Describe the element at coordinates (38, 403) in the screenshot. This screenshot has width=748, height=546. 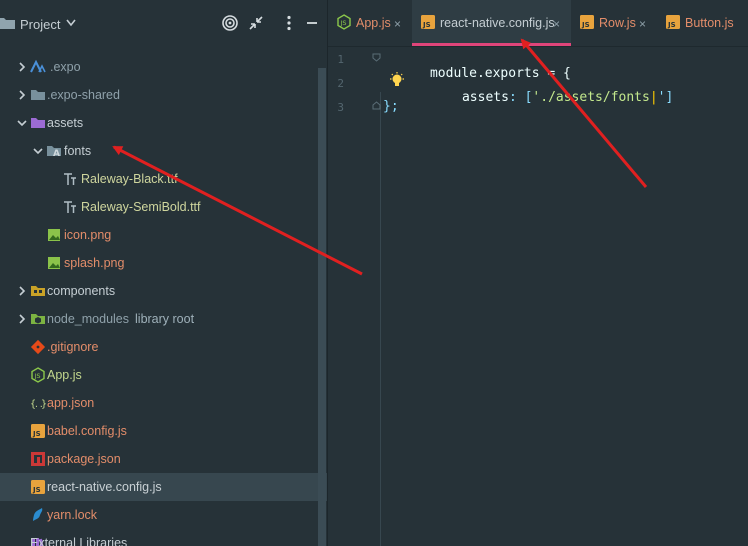
I see `json-file-icon: {..}` at that location.